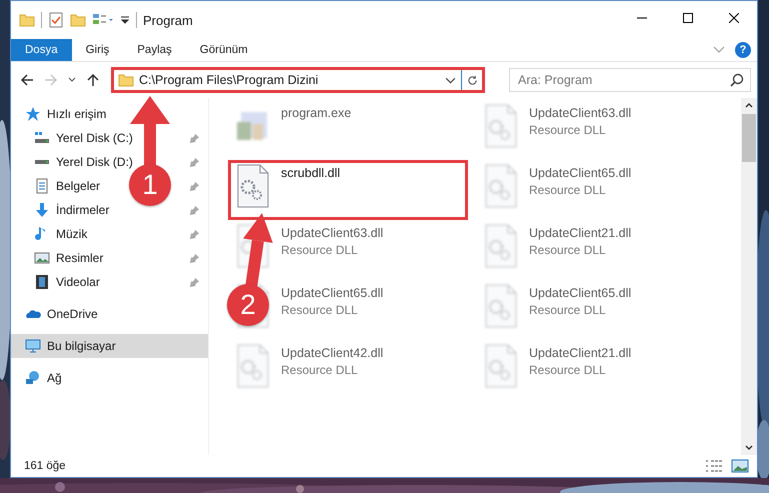 The width and height of the screenshot is (769, 493). Describe the element at coordinates (45, 466) in the screenshot. I see `item-count: 161 öğe` at that location.